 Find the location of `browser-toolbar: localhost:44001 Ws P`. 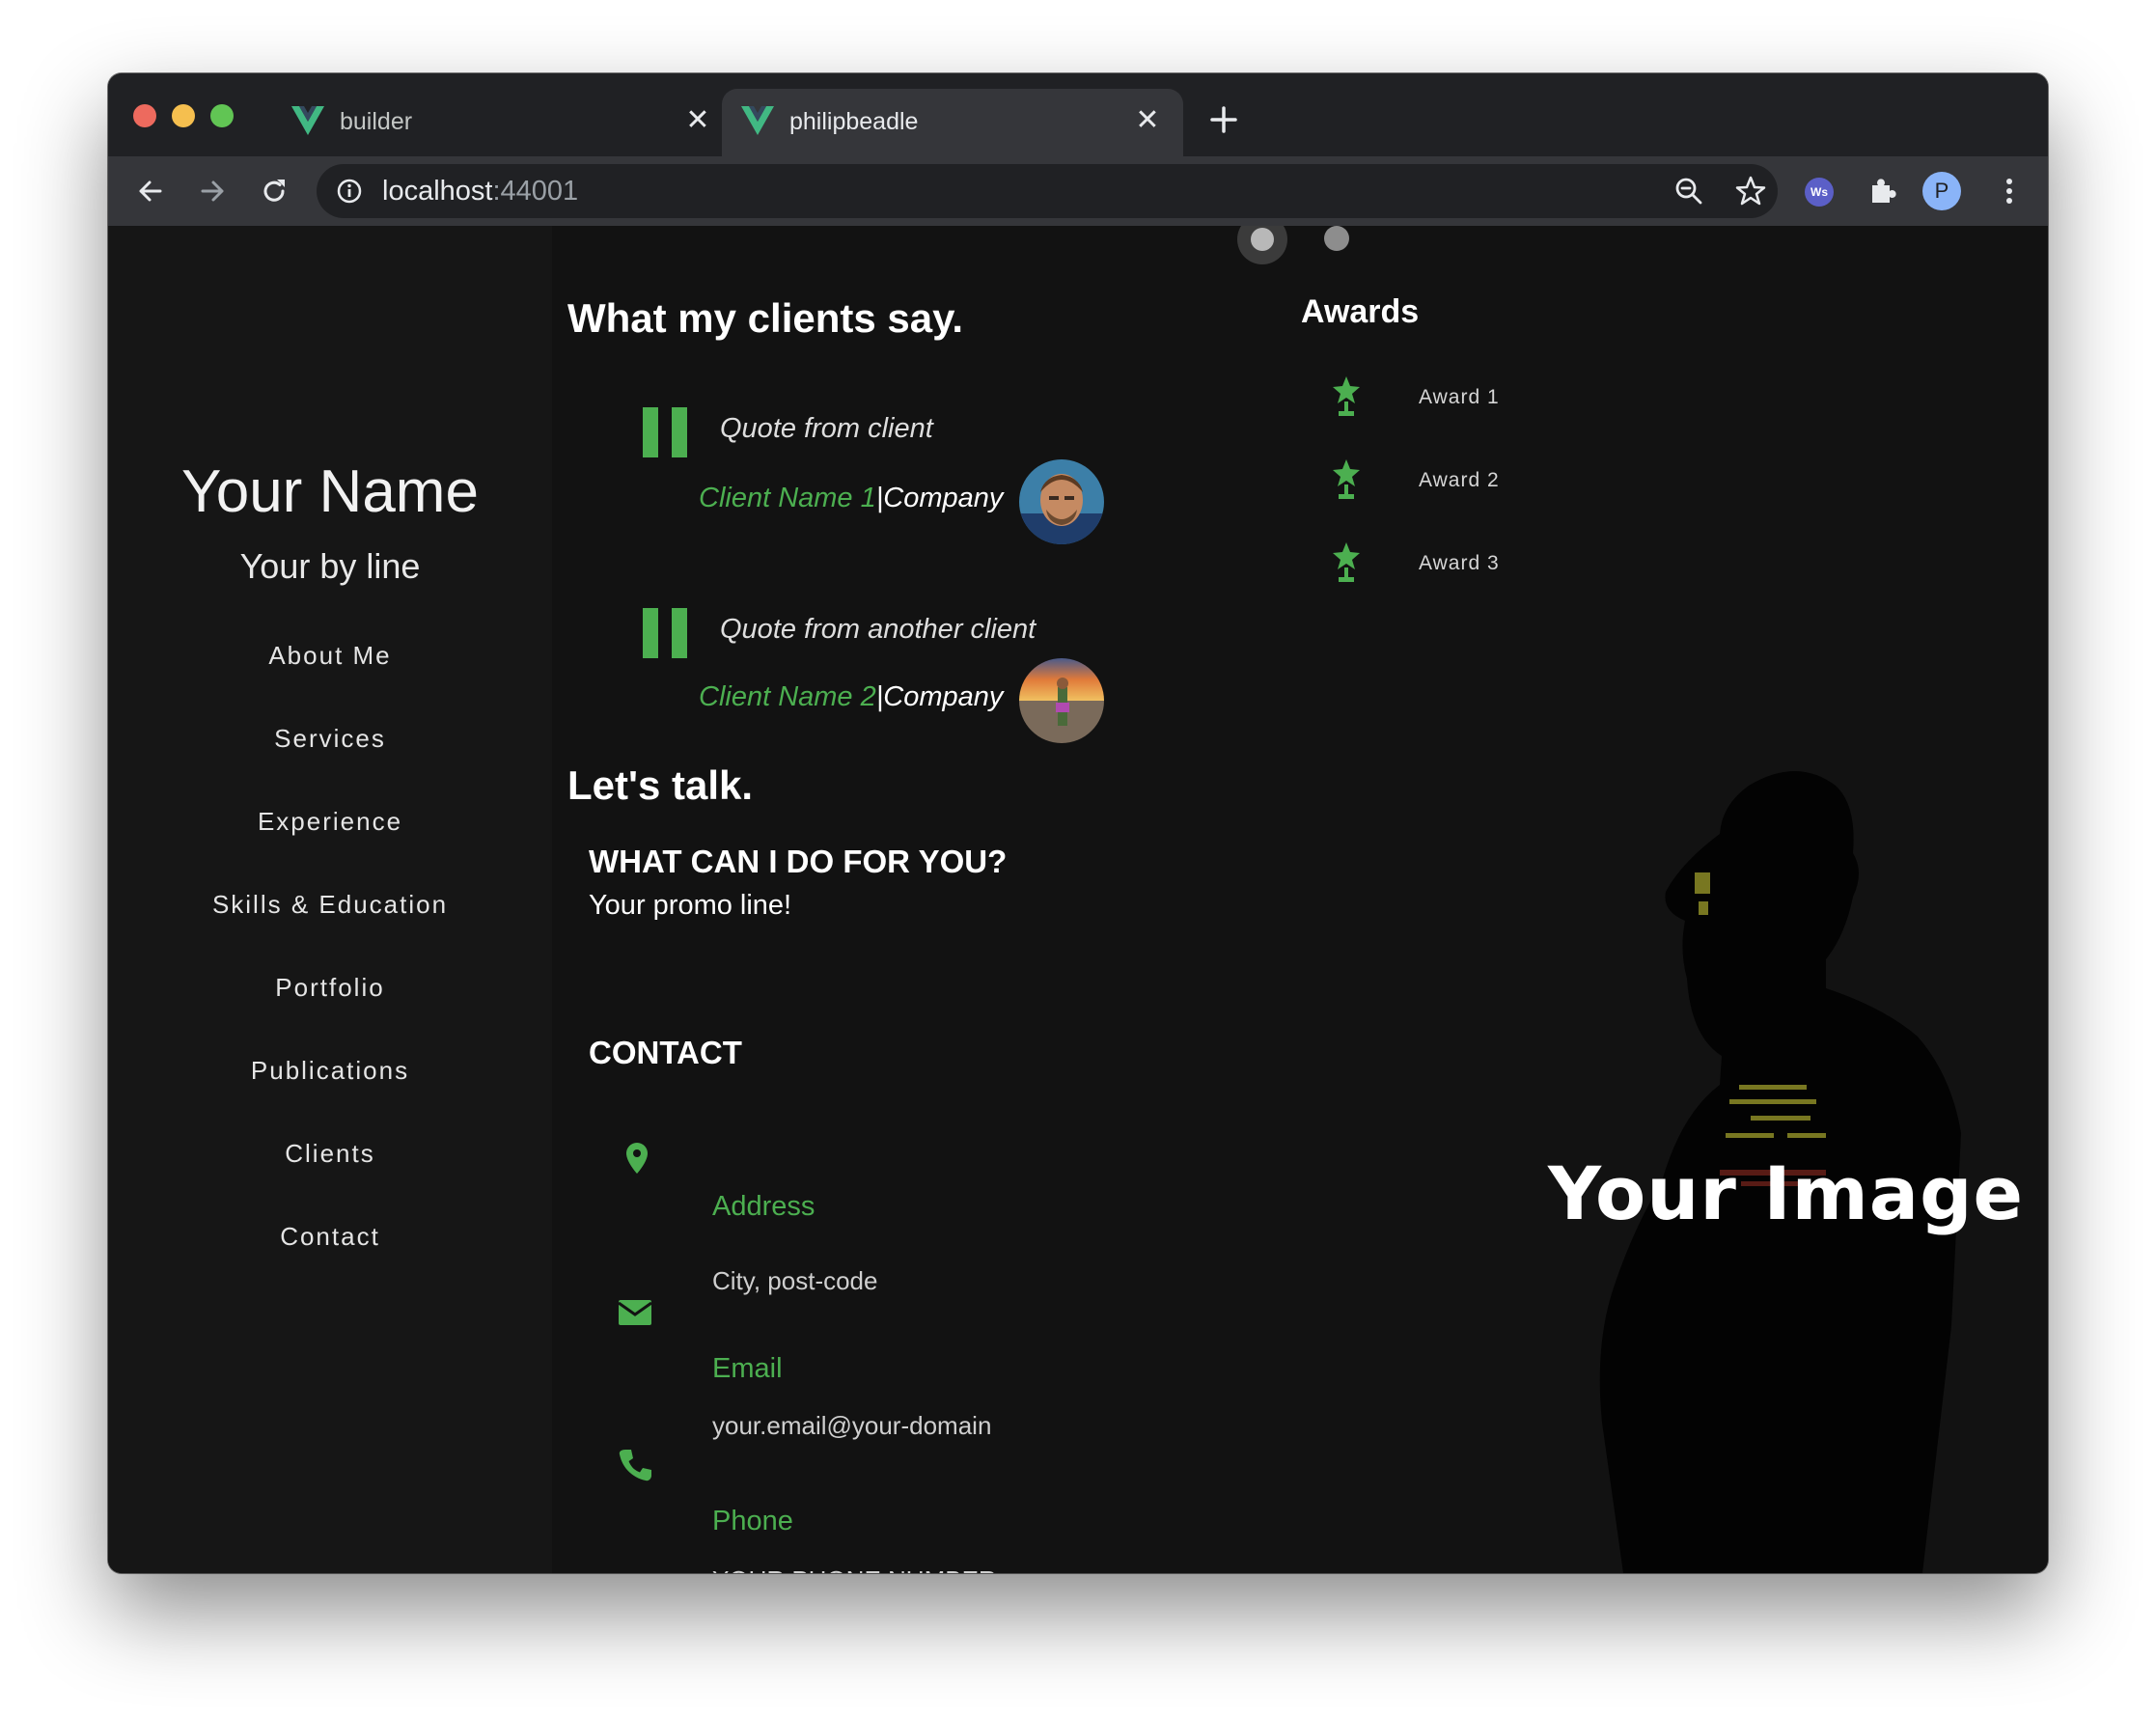

browser-toolbar: localhost:44001 Ws P is located at coordinates (1078, 191).